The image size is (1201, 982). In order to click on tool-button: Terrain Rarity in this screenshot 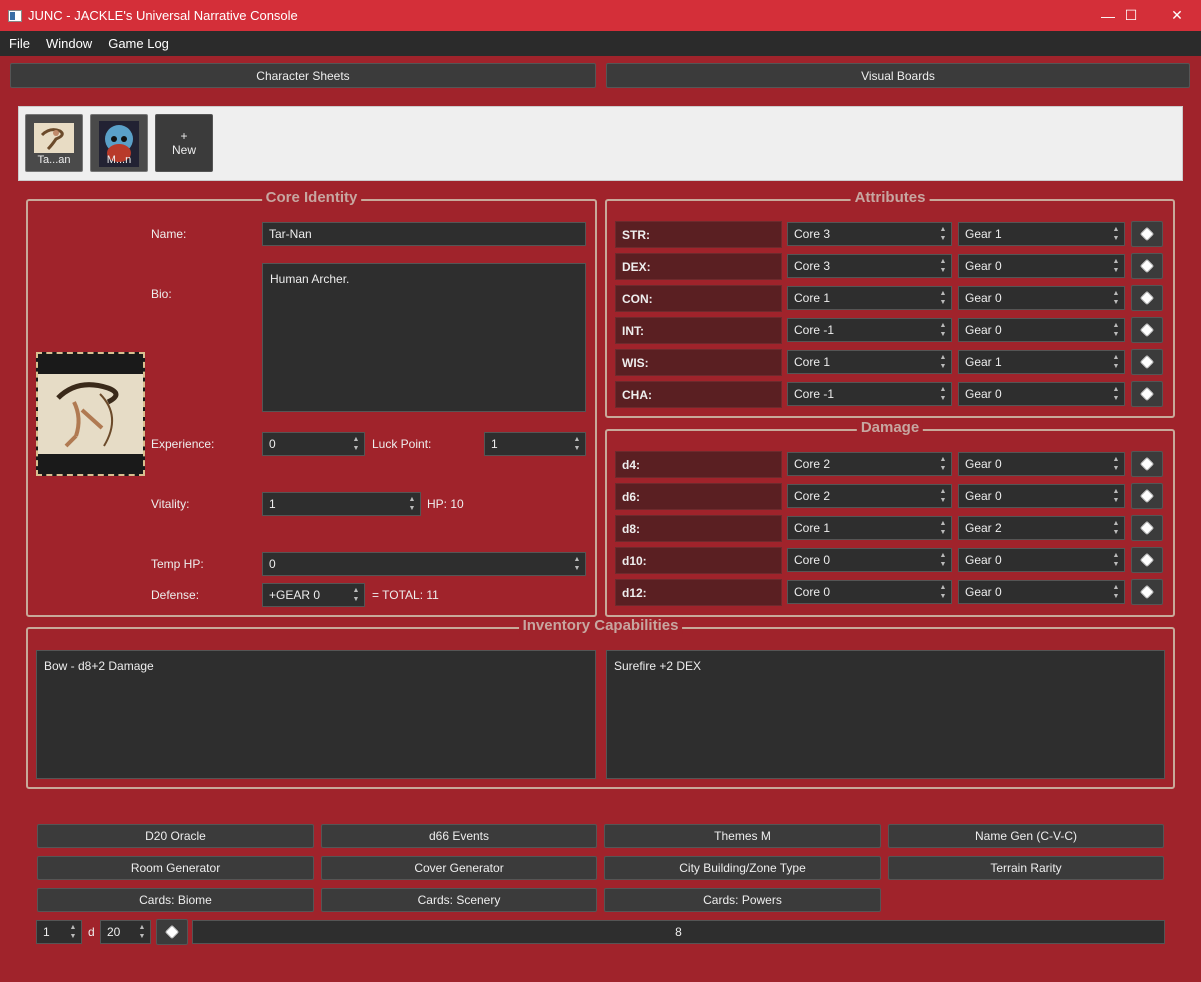, I will do `click(1026, 868)`.